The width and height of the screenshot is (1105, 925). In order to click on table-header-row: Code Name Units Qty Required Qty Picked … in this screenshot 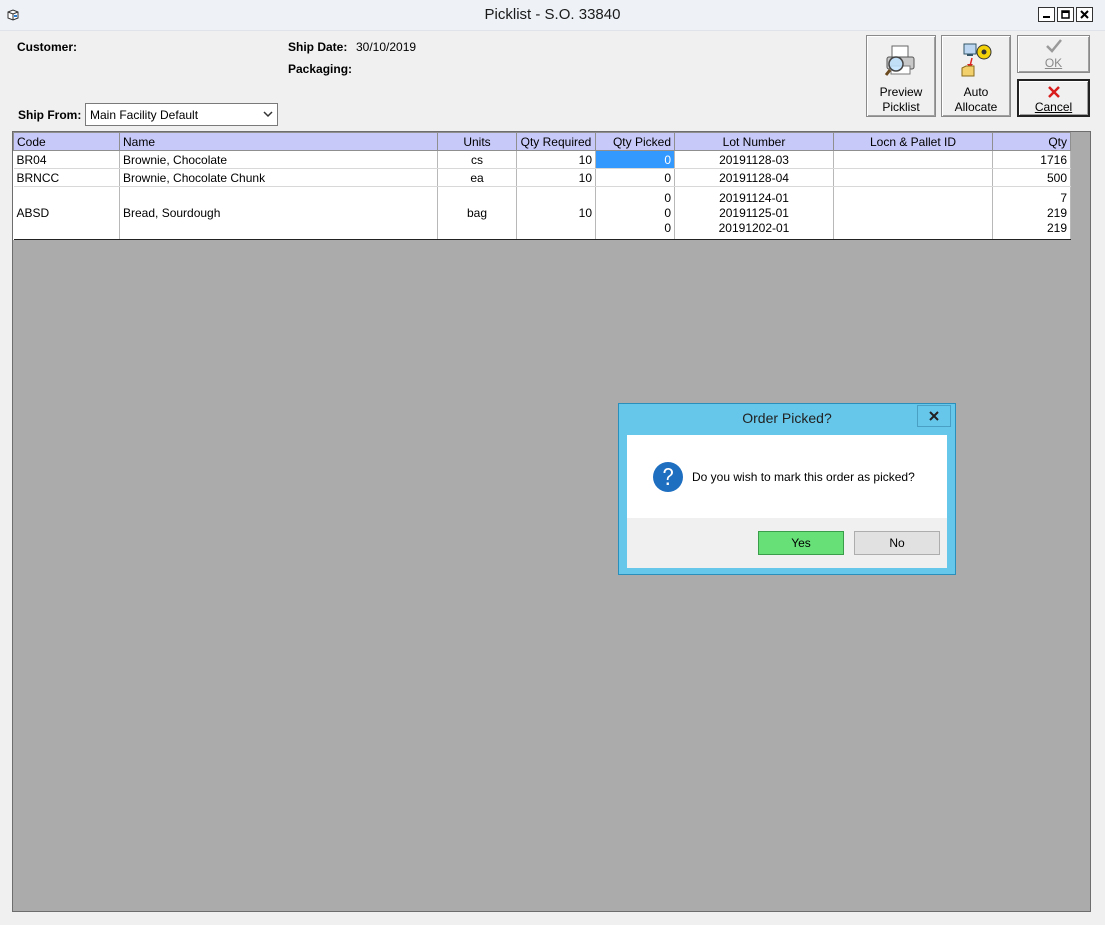, I will do `click(542, 141)`.